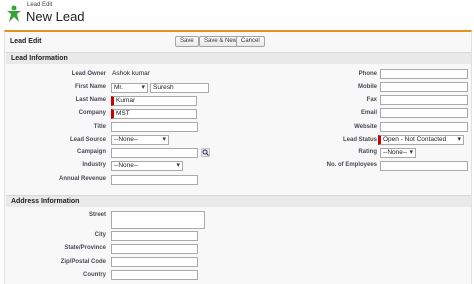  Describe the element at coordinates (158, 220) in the screenshot. I see `street-textarea` at that location.